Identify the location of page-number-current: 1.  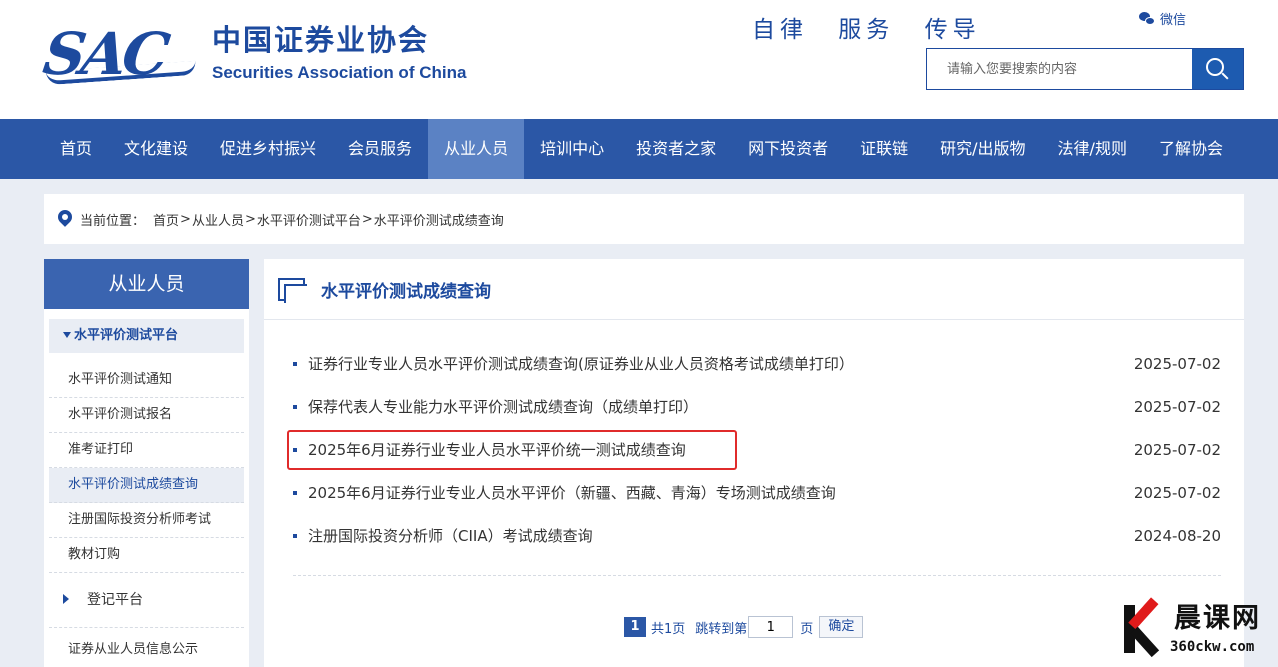
(635, 627).